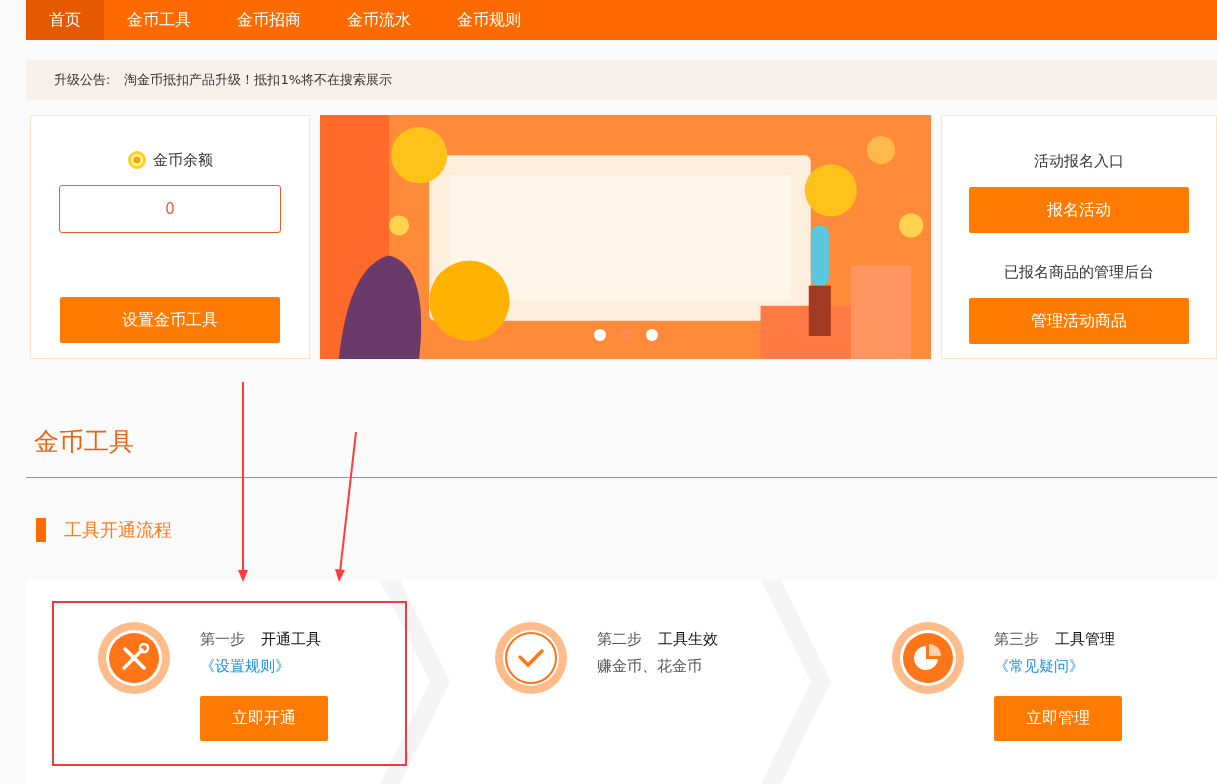 Image resolution: width=1217 pixels, height=784 pixels. What do you see at coordinates (170, 209) in the screenshot?
I see `balance-value: 0` at bounding box center [170, 209].